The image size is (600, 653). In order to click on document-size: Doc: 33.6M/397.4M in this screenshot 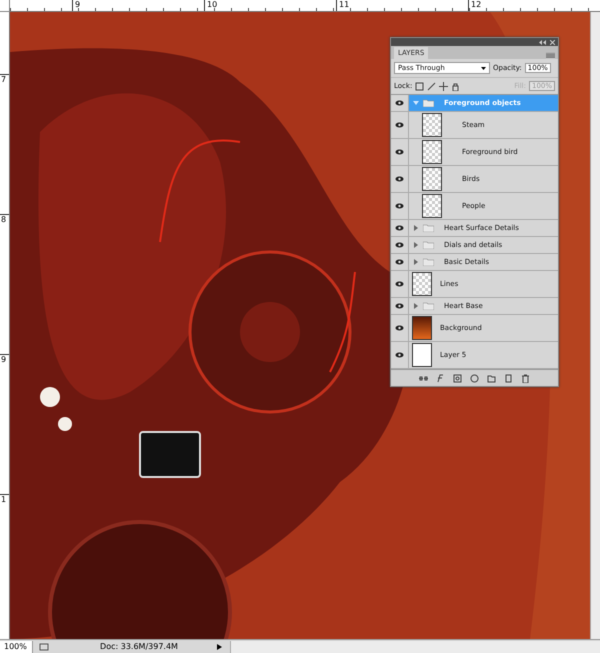, I will do `click(139, 646)`.